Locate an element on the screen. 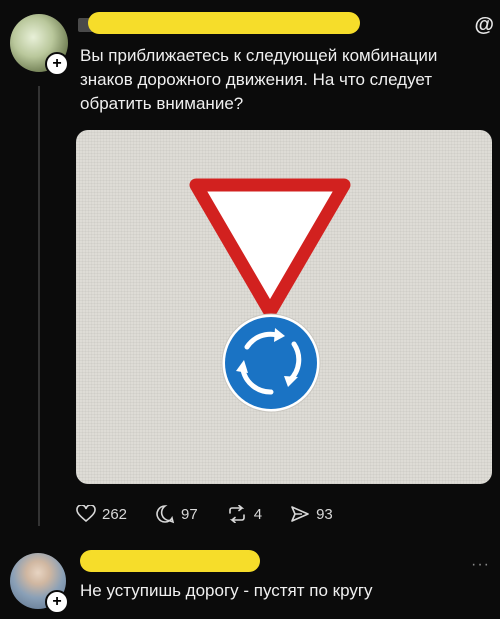 Image resolution: width=500 pixels, height=619 pixels. traffic-signs-image is located at coordinates (270, 295).